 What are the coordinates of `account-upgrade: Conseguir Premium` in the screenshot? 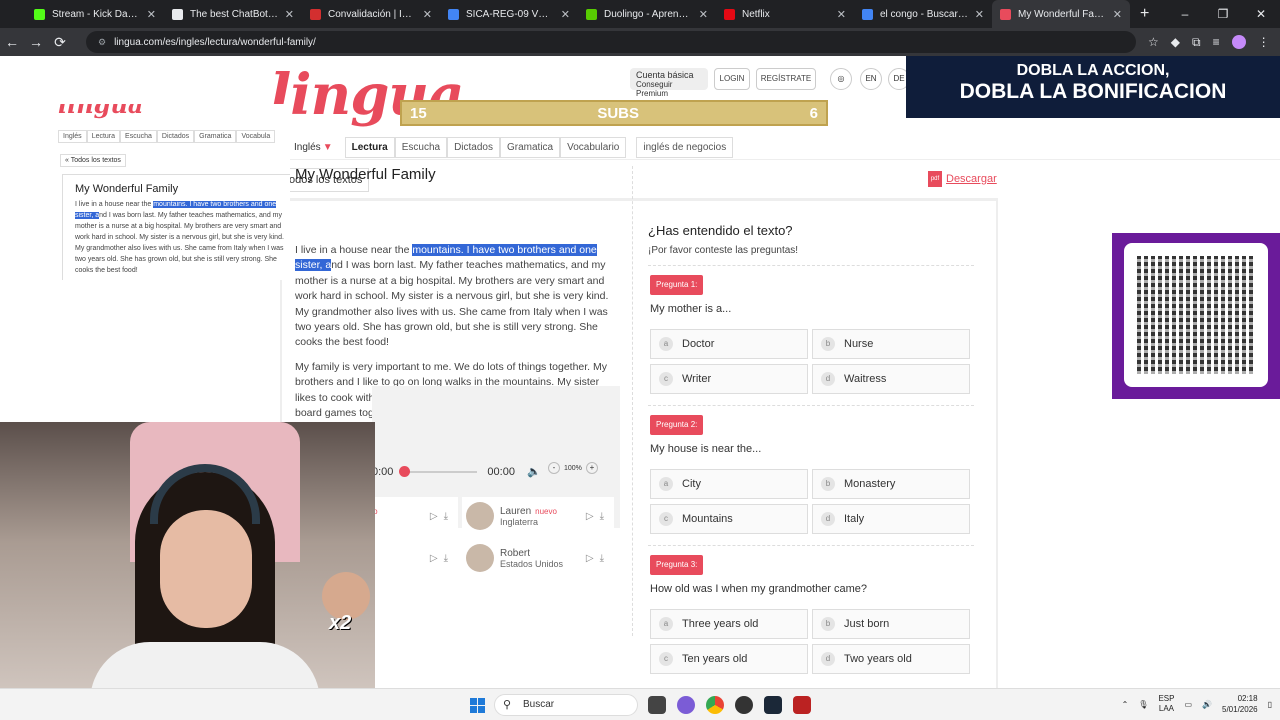 It's located at (654, 89).